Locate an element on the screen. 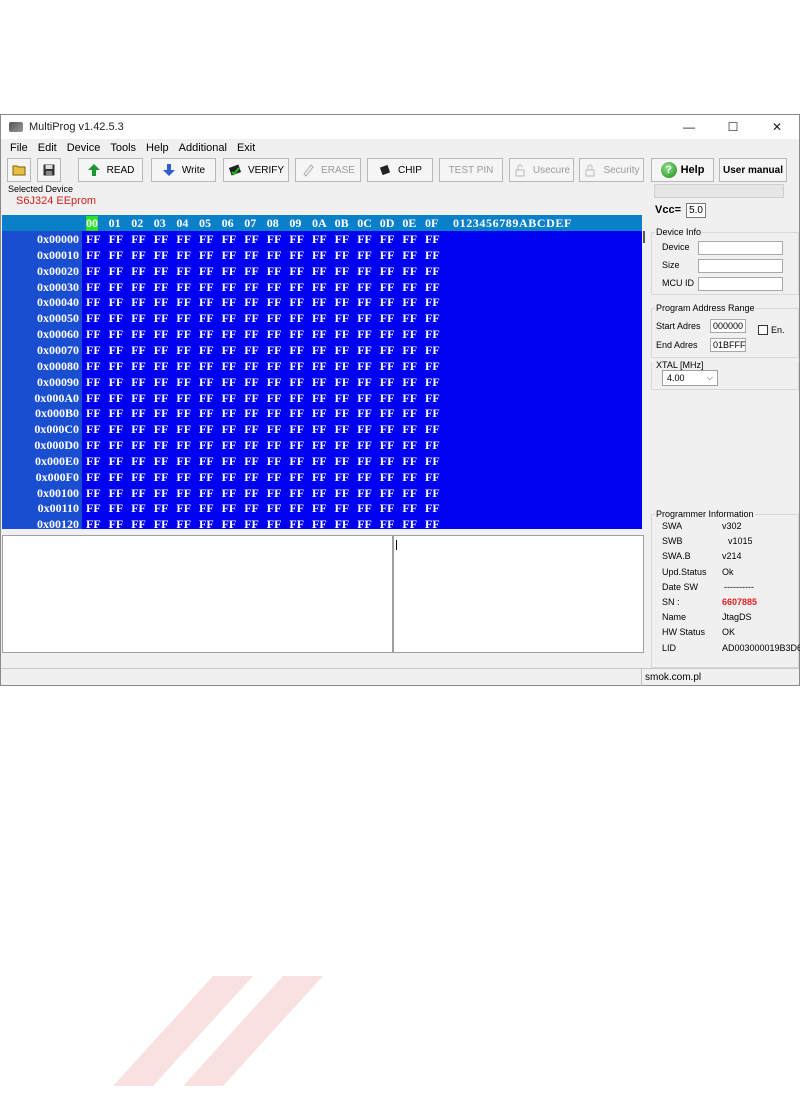 This screenshot has height=1096, width=800. write-button: Write is located at coordinates (183, 170).